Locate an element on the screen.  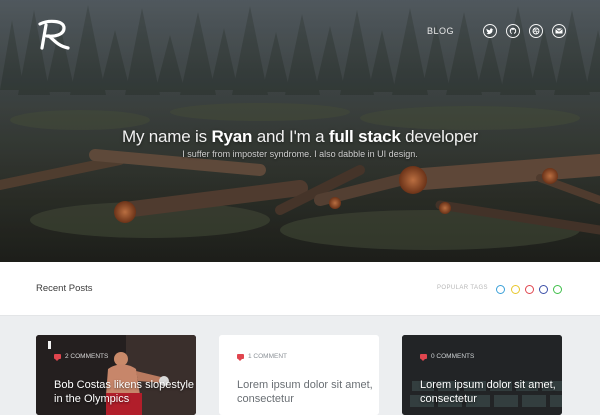
post-comments-count: 2 COMMENTS is located at coordinates (87, 356).